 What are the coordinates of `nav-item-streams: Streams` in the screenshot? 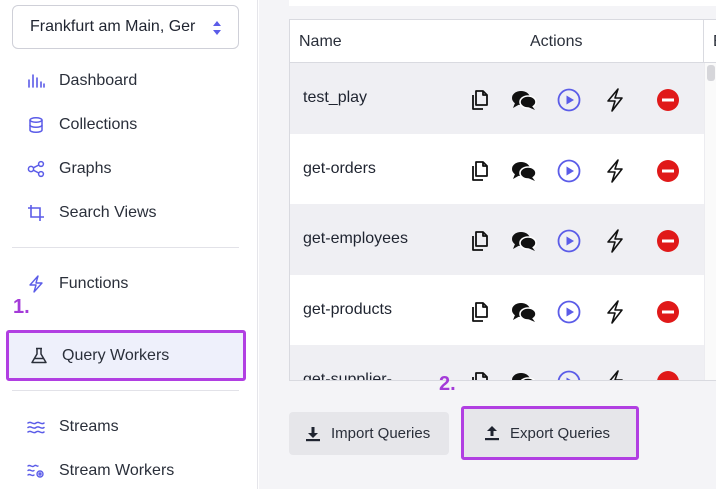 It's located at (72, 427).